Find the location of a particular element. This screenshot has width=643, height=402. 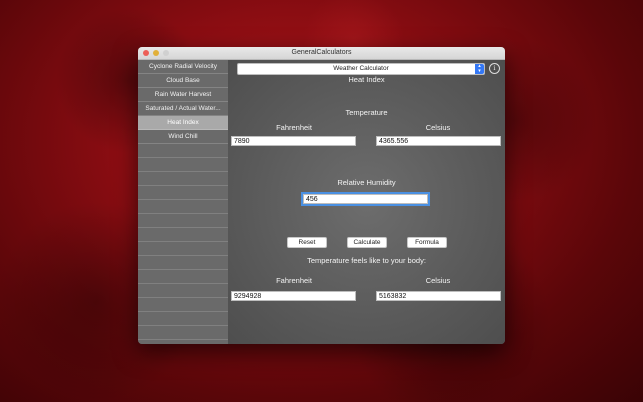

title-bar: GeneralCalculators is located at coordinates (321, 53).